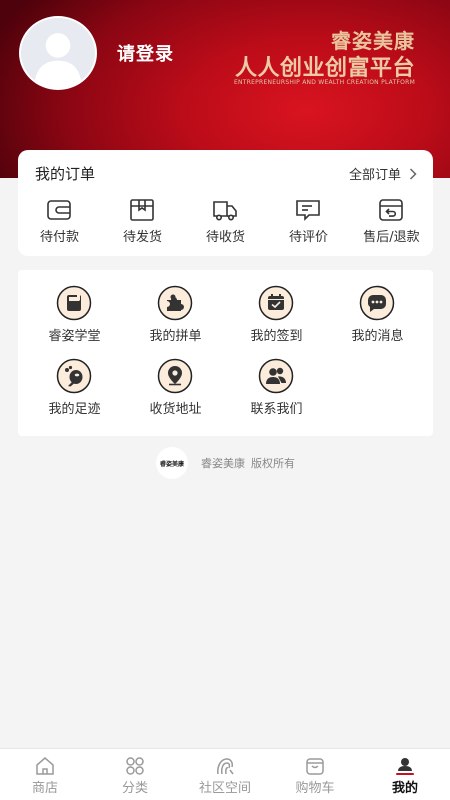 The image size is (450, 800). Describe the element at coordinates (175, 376) in the screenshot. I see `location-icon` at that location.